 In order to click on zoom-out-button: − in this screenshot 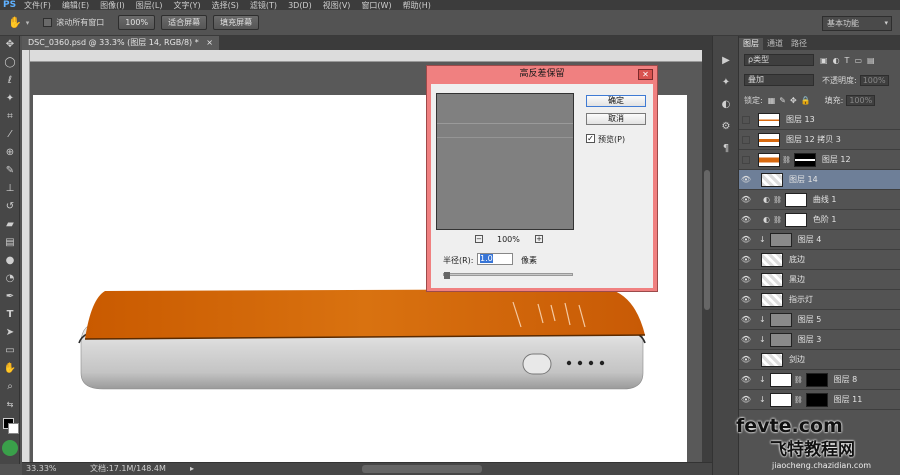, I will do `click(479, 239)`.